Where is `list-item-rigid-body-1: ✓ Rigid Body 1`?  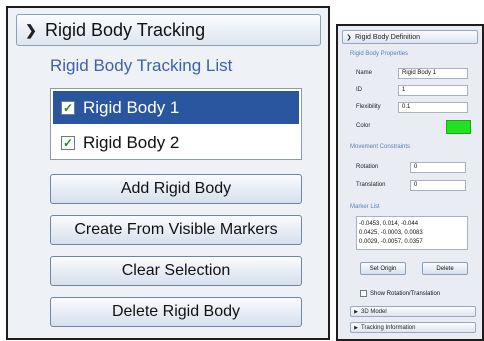
list-item-rigid-body-1: ✓ Rigid Body 1 is located at coordinates (176, 107).